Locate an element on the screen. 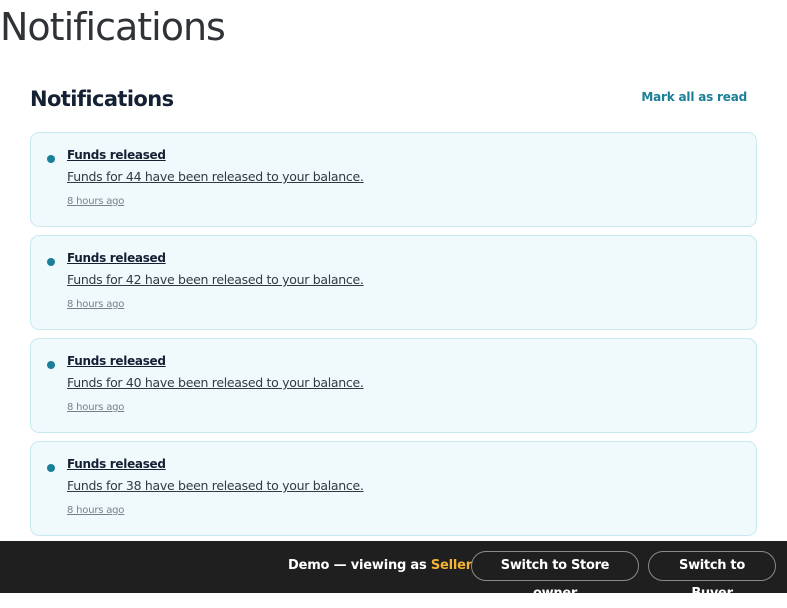  demo-prefix: Demo — viewing as is located at coordinates (359, 565).